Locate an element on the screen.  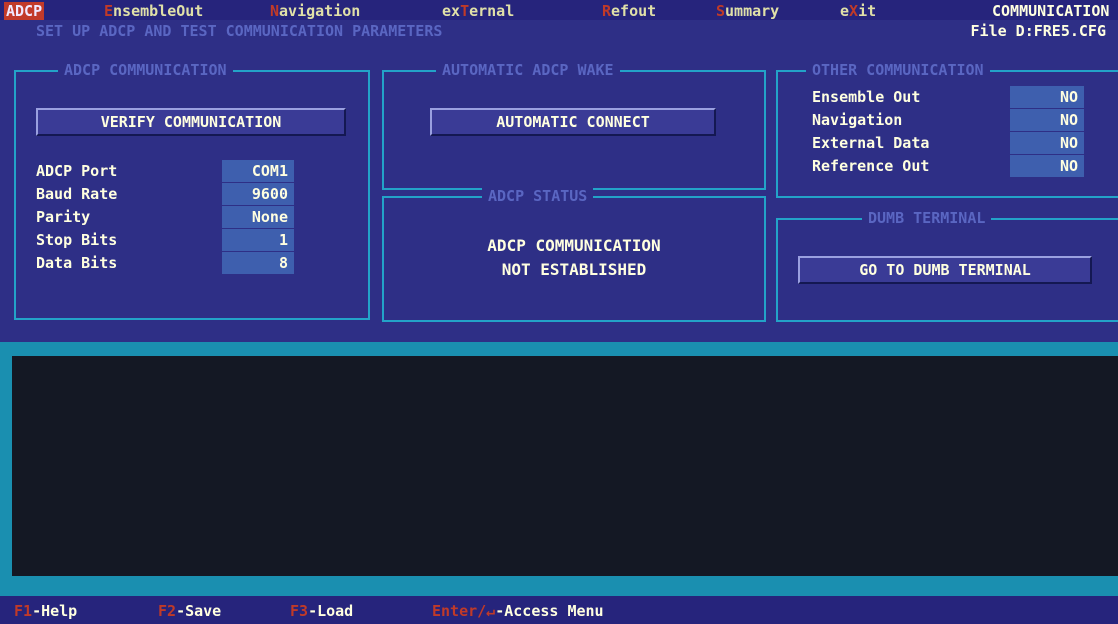
menu-exit: eXit is located at coordinates (858, 11).